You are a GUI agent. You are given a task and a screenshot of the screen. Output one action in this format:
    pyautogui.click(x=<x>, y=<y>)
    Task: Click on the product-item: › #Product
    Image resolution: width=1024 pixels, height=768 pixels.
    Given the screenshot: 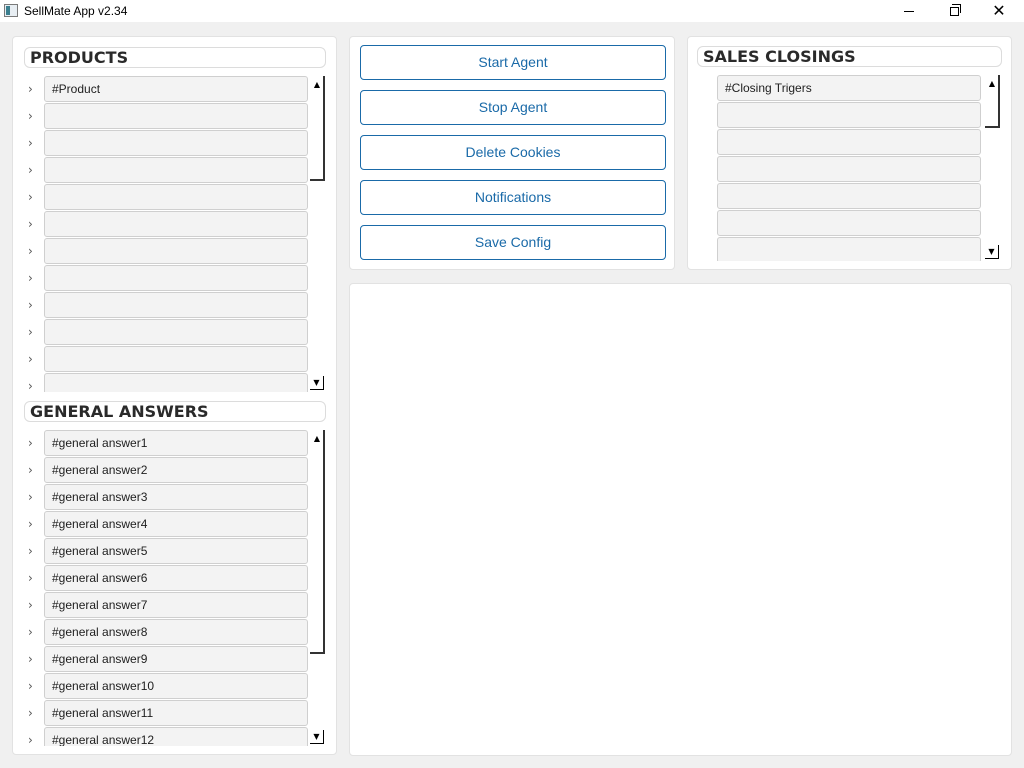 What is the action you would take?
    pyautogui.click(x=169, y=89)
    